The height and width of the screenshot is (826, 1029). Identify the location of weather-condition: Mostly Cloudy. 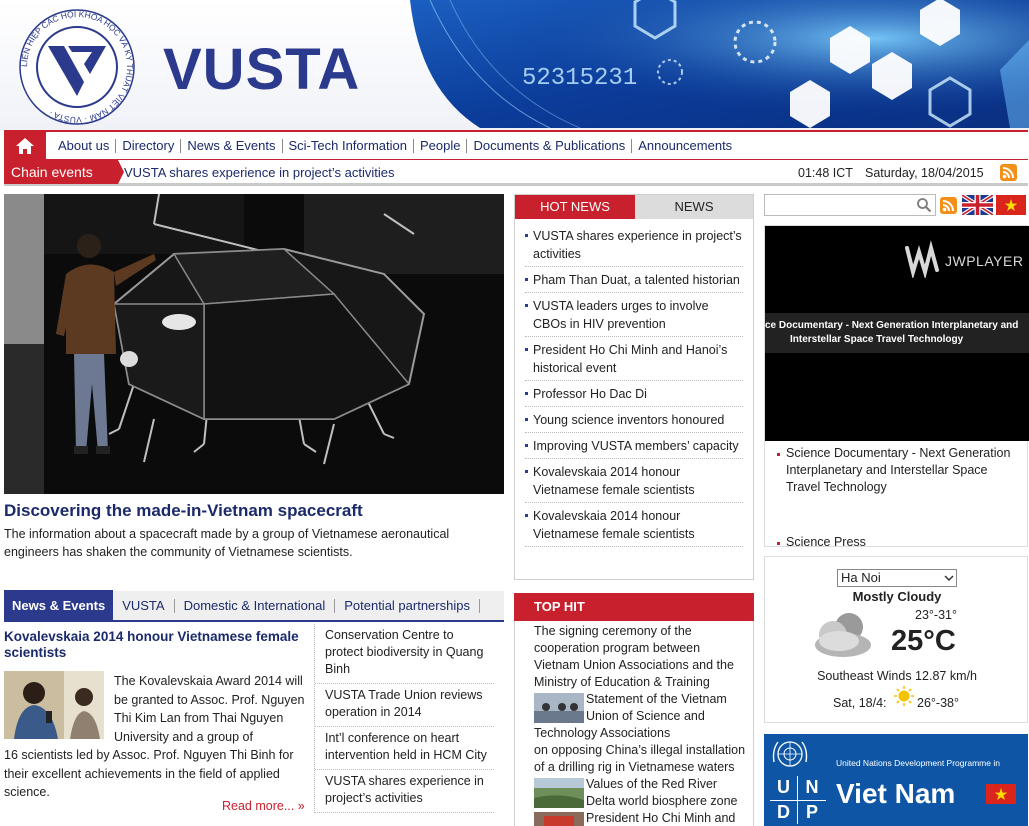
(897, 596).